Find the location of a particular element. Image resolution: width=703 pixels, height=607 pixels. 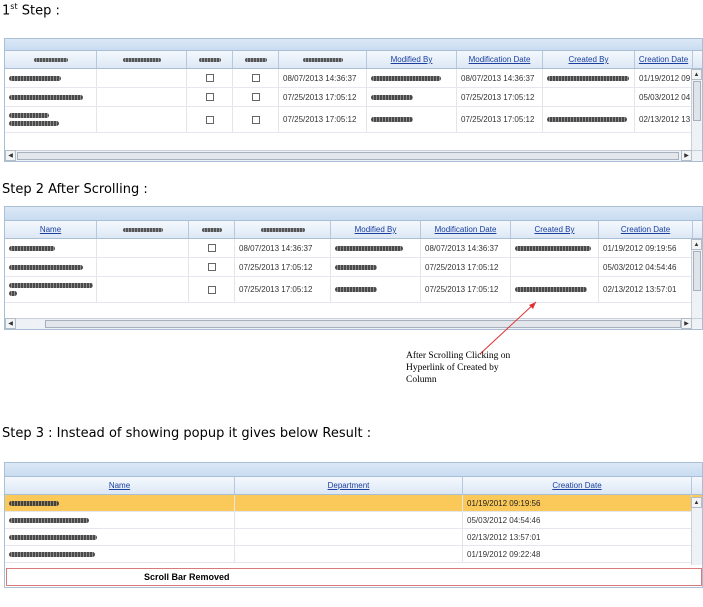

cell-creation-date: 01/19/2012 09 is located at coordinates (664, 78).